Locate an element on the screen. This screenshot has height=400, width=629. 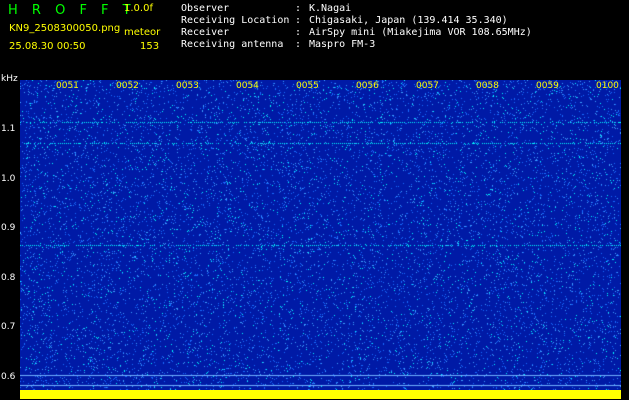
time-label: 0059 is located at coordinates (547, 86).